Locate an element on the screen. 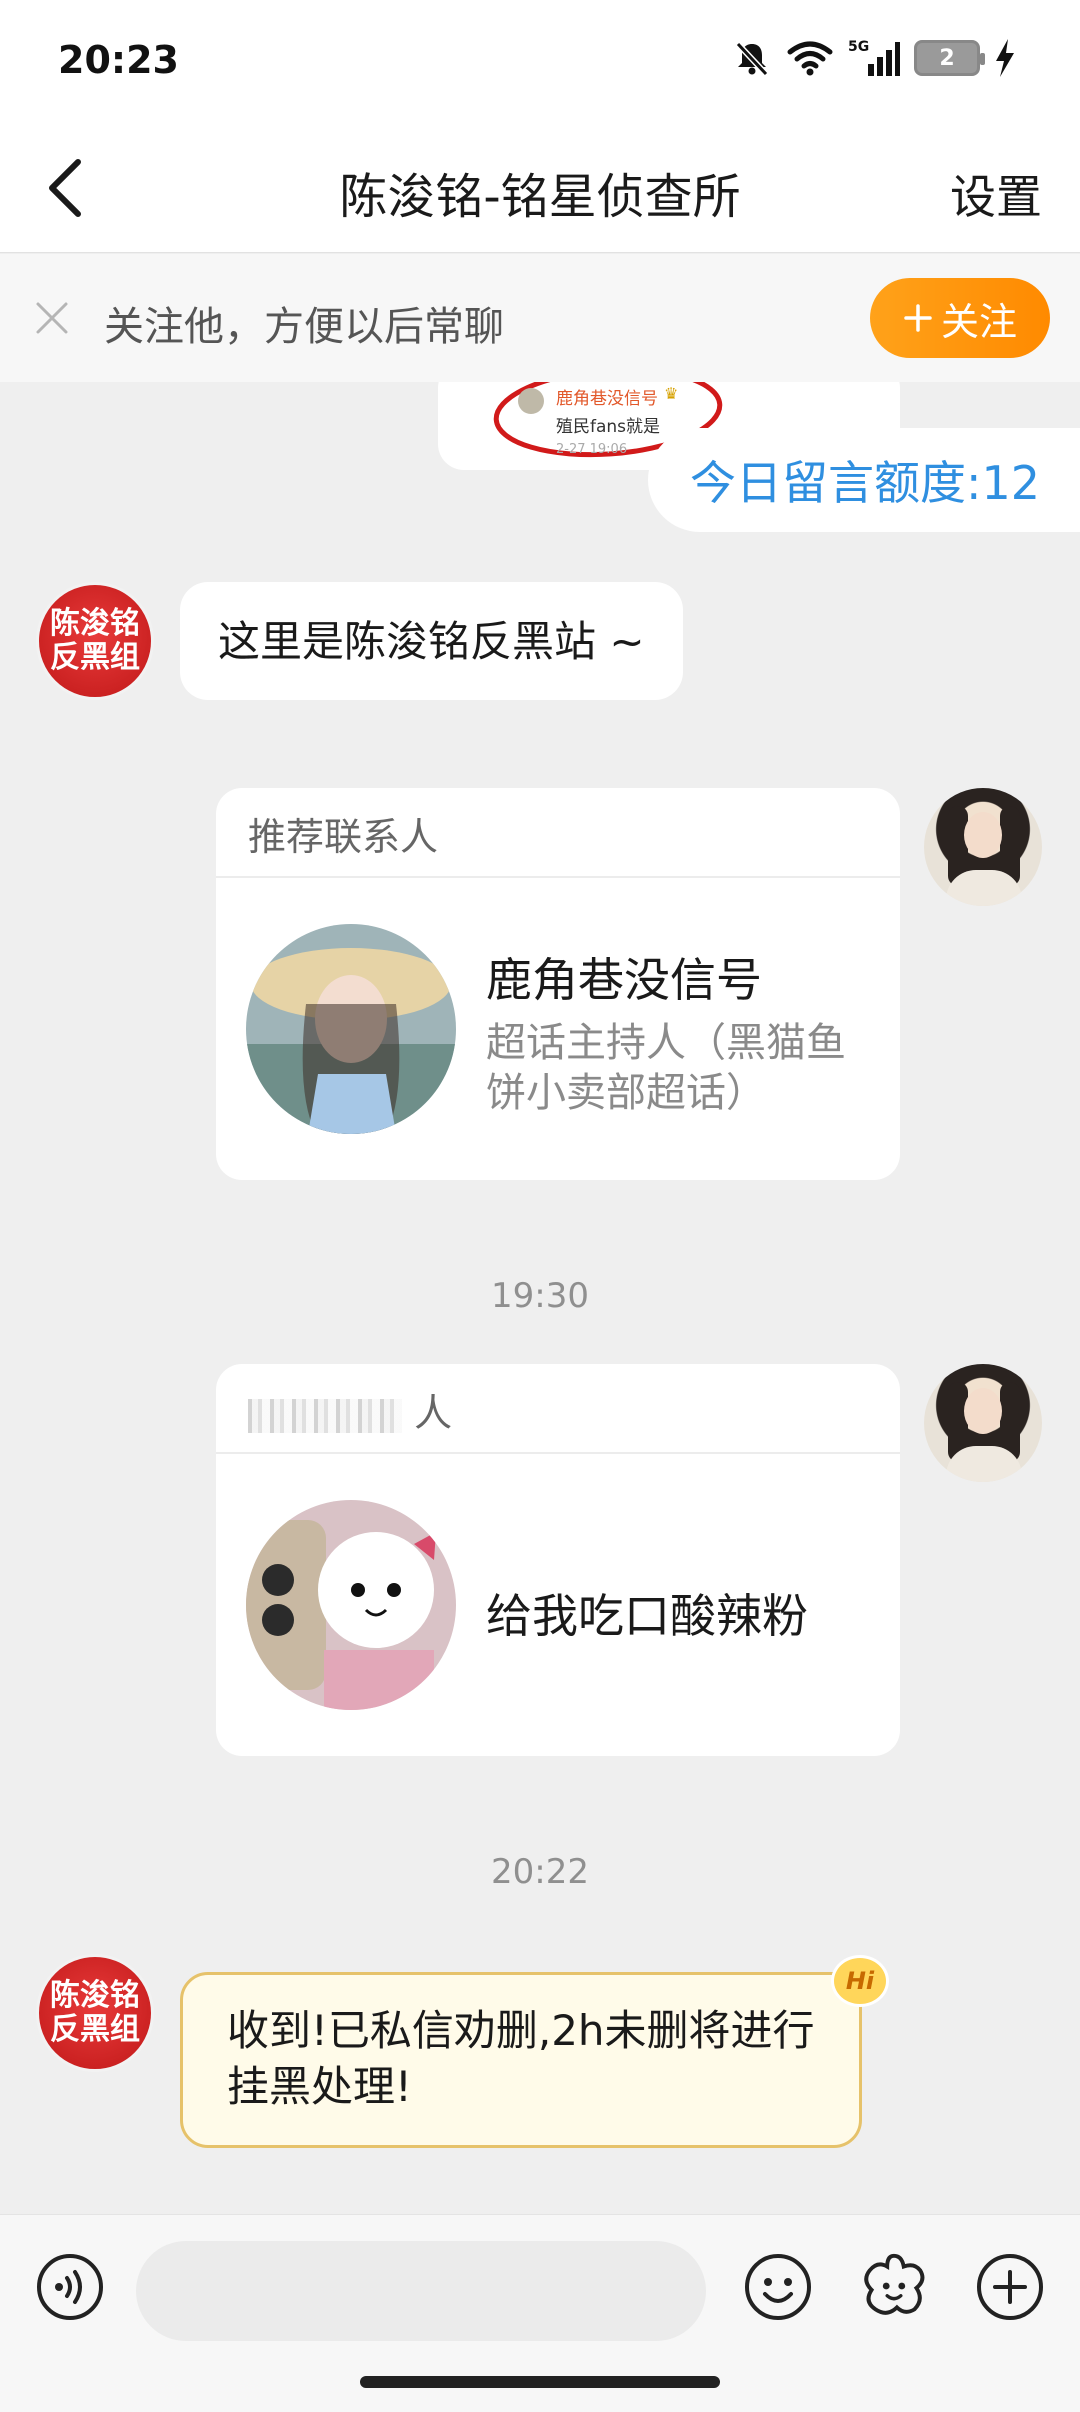  message-bubble: 这里是陈浚铭反黑站 ~ is located at coordinates (431, 641).